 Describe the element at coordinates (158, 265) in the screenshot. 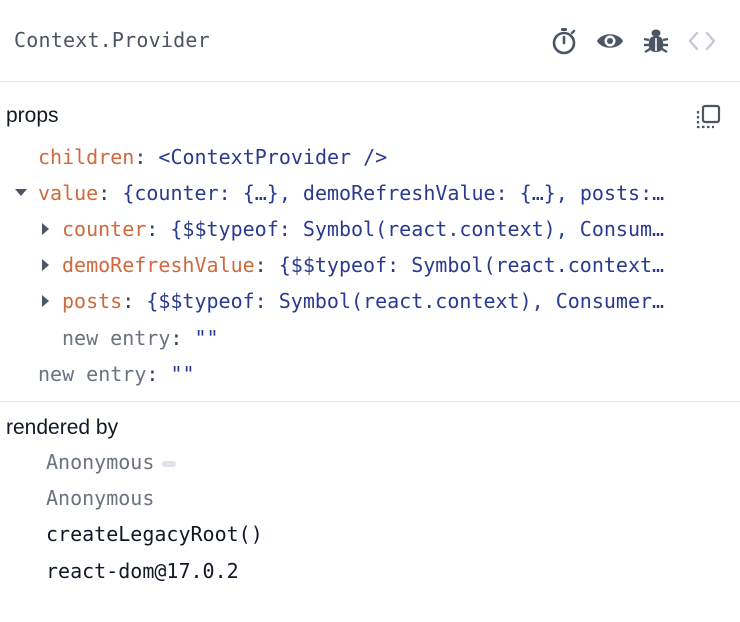

I see `prop-key: demoRefreshValue` at that location.